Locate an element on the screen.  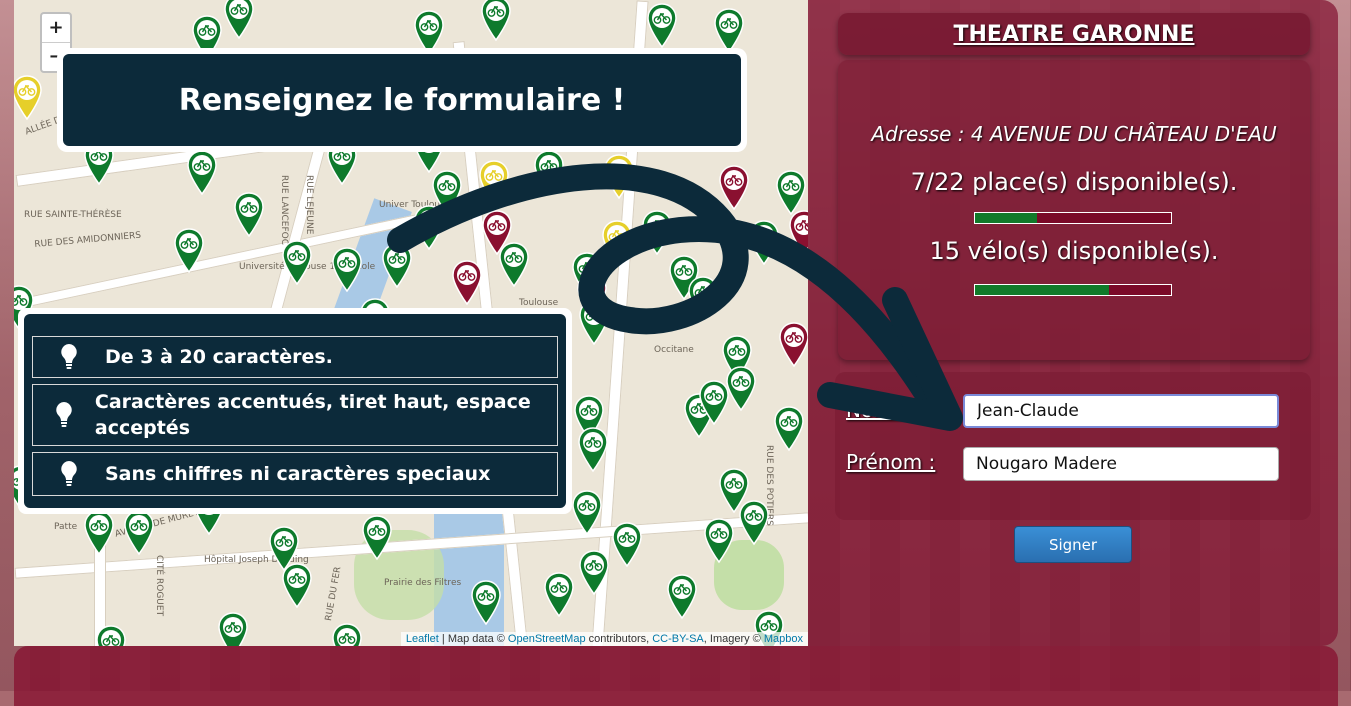
map-street-label: RUE DU FER is located at coordinates (334, 593).